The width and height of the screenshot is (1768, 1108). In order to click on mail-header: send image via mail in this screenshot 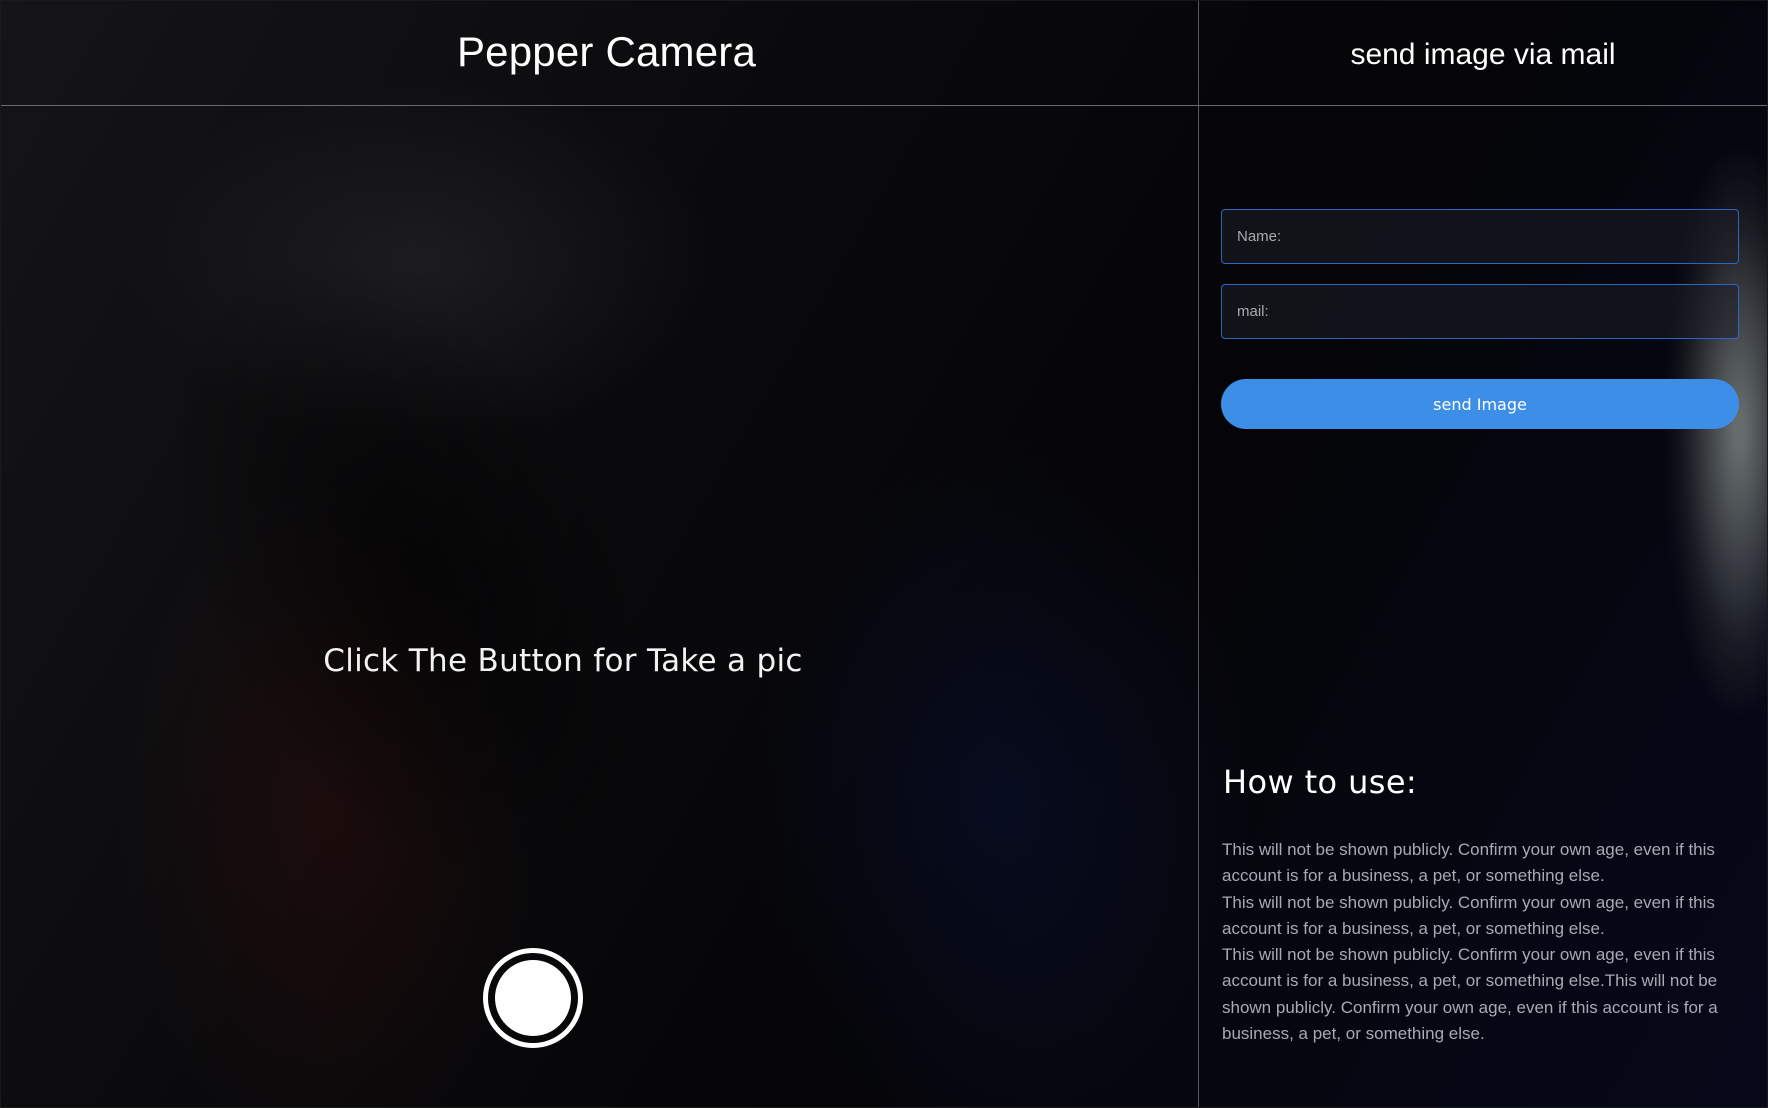, I will do `click(1483, 53)`.